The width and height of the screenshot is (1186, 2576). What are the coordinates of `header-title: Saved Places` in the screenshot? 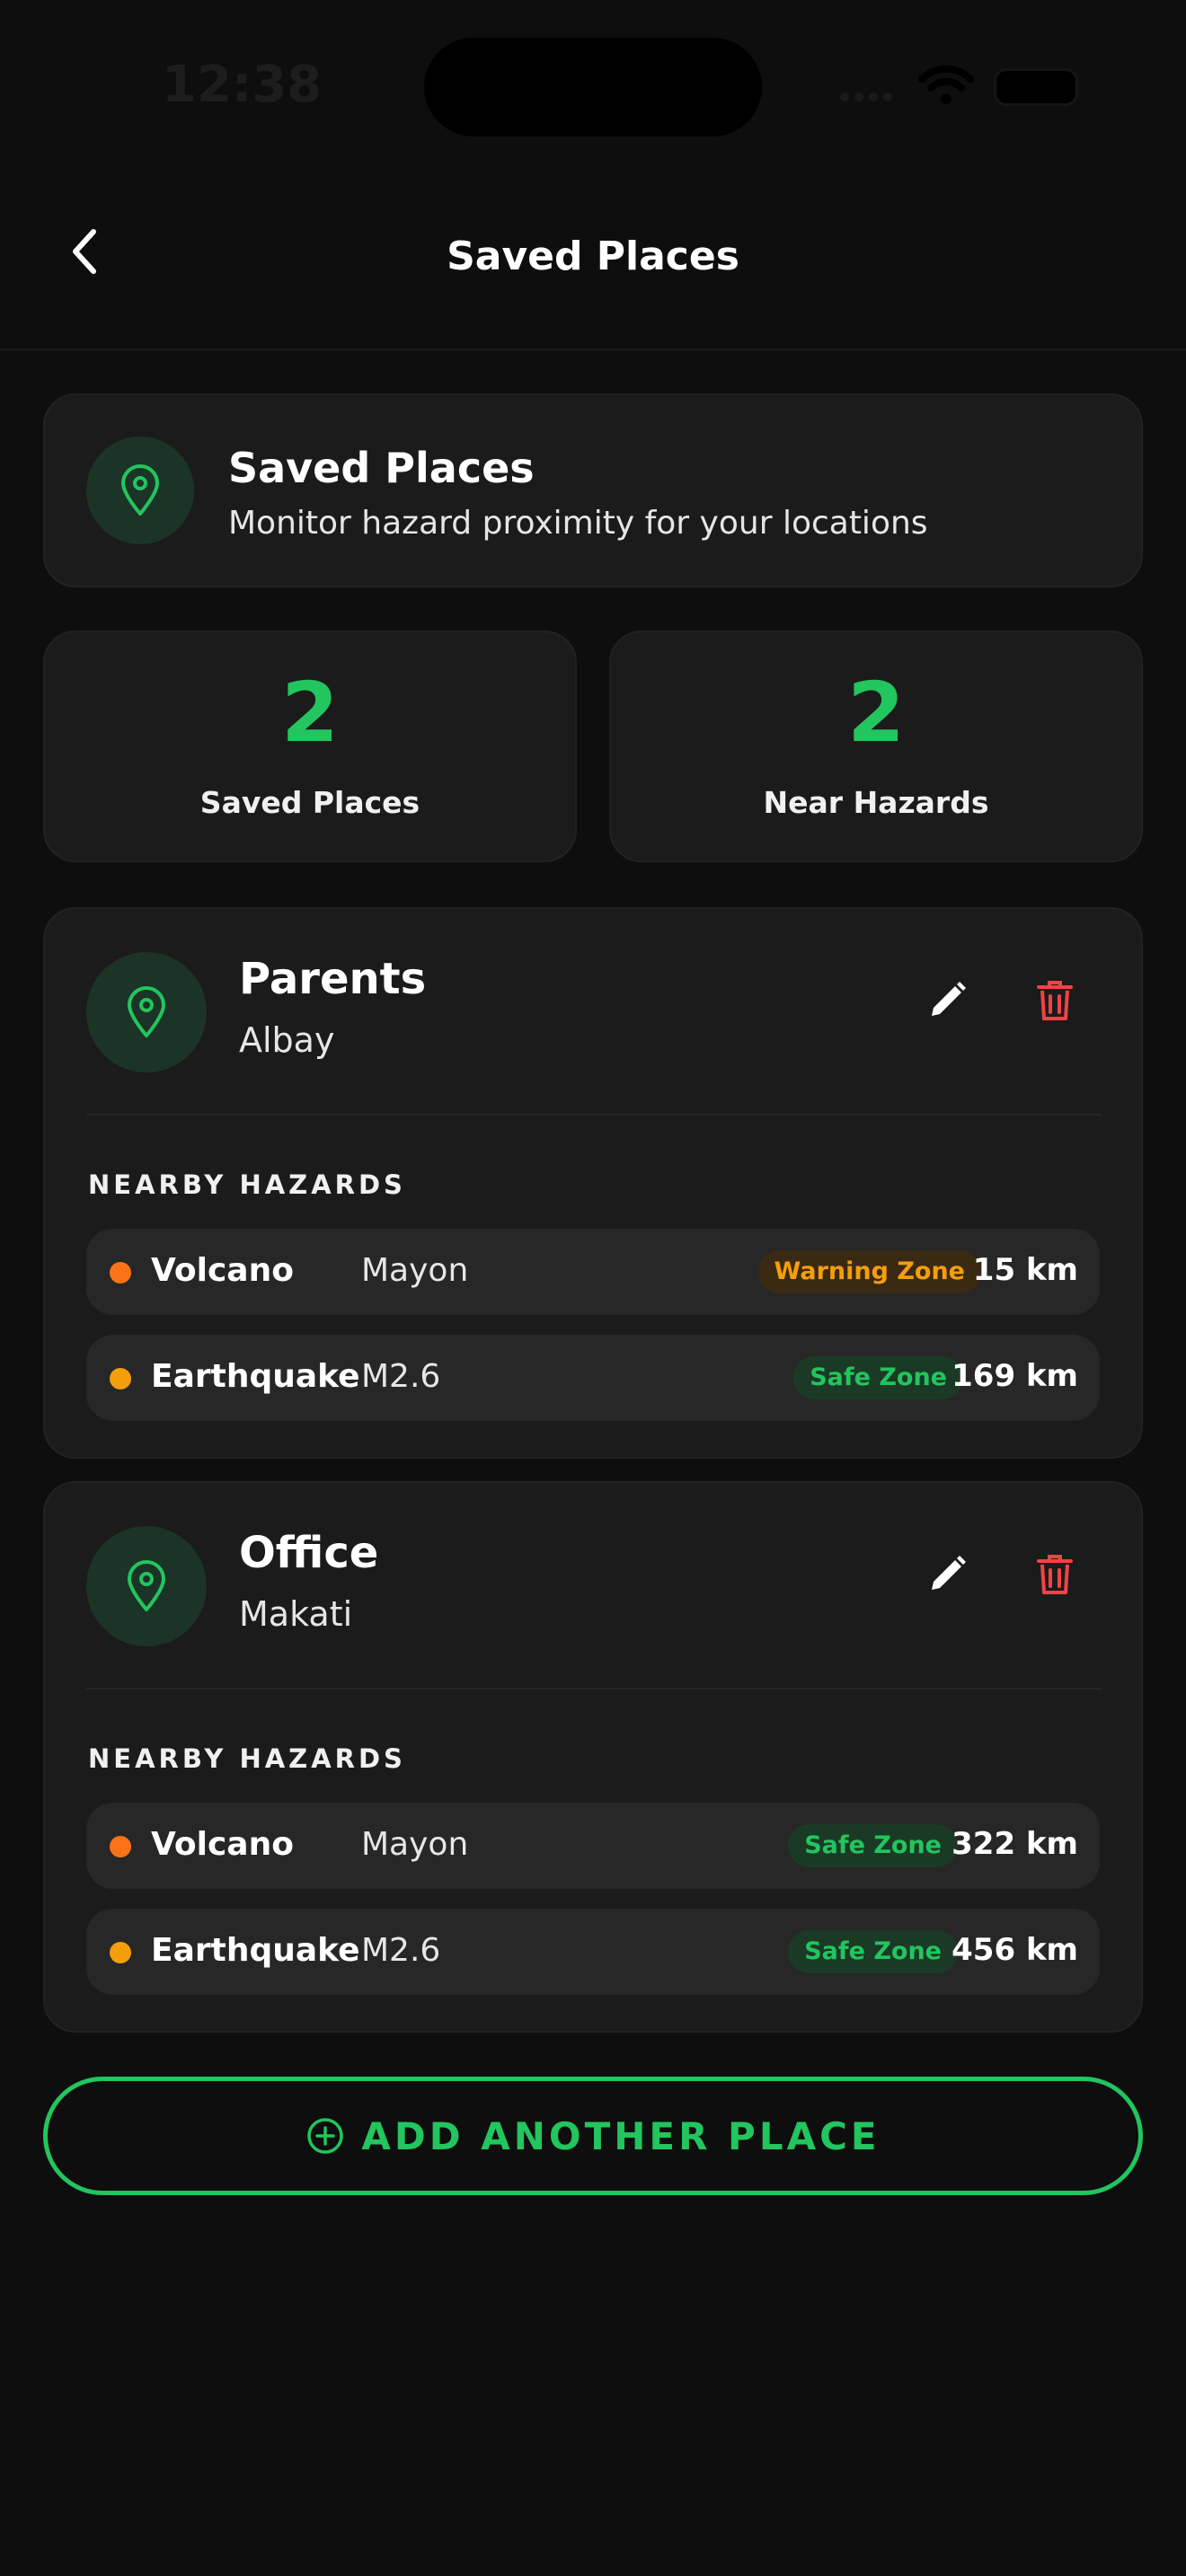 It's located at (381, 468).